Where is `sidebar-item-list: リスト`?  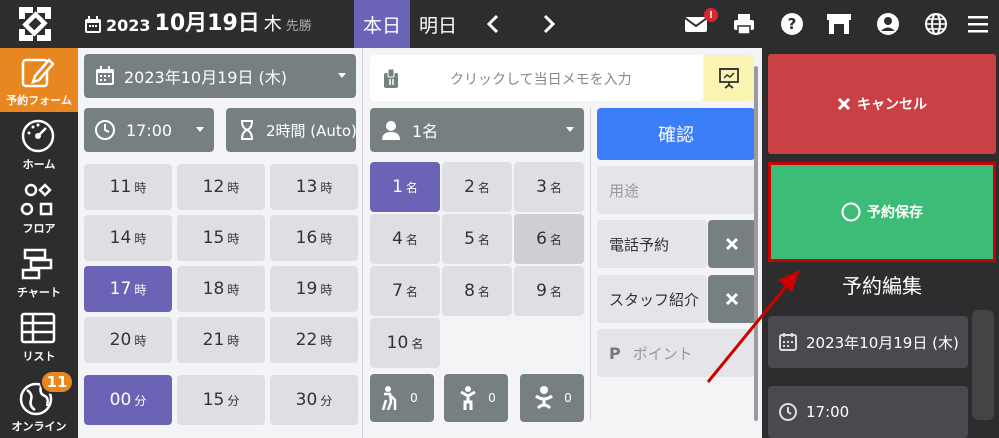 sidebar-item-list: リスト is located at coordinates (39, 336).